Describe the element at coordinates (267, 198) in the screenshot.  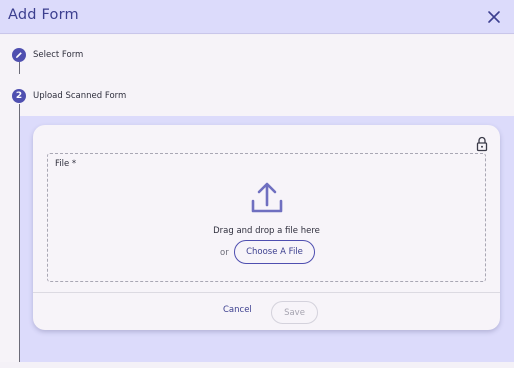
I see `upload-icon` at that location.